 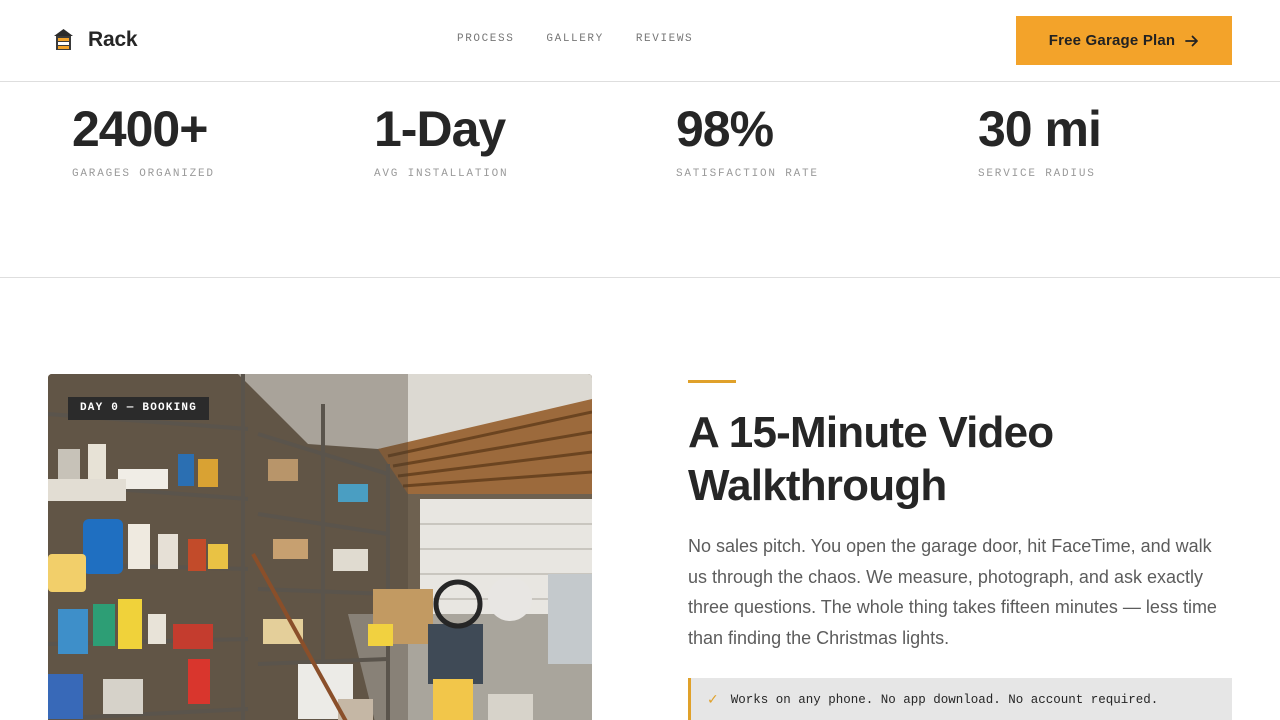 I want to click on house-shelving-logo-icon, so click(x=63, y=39).